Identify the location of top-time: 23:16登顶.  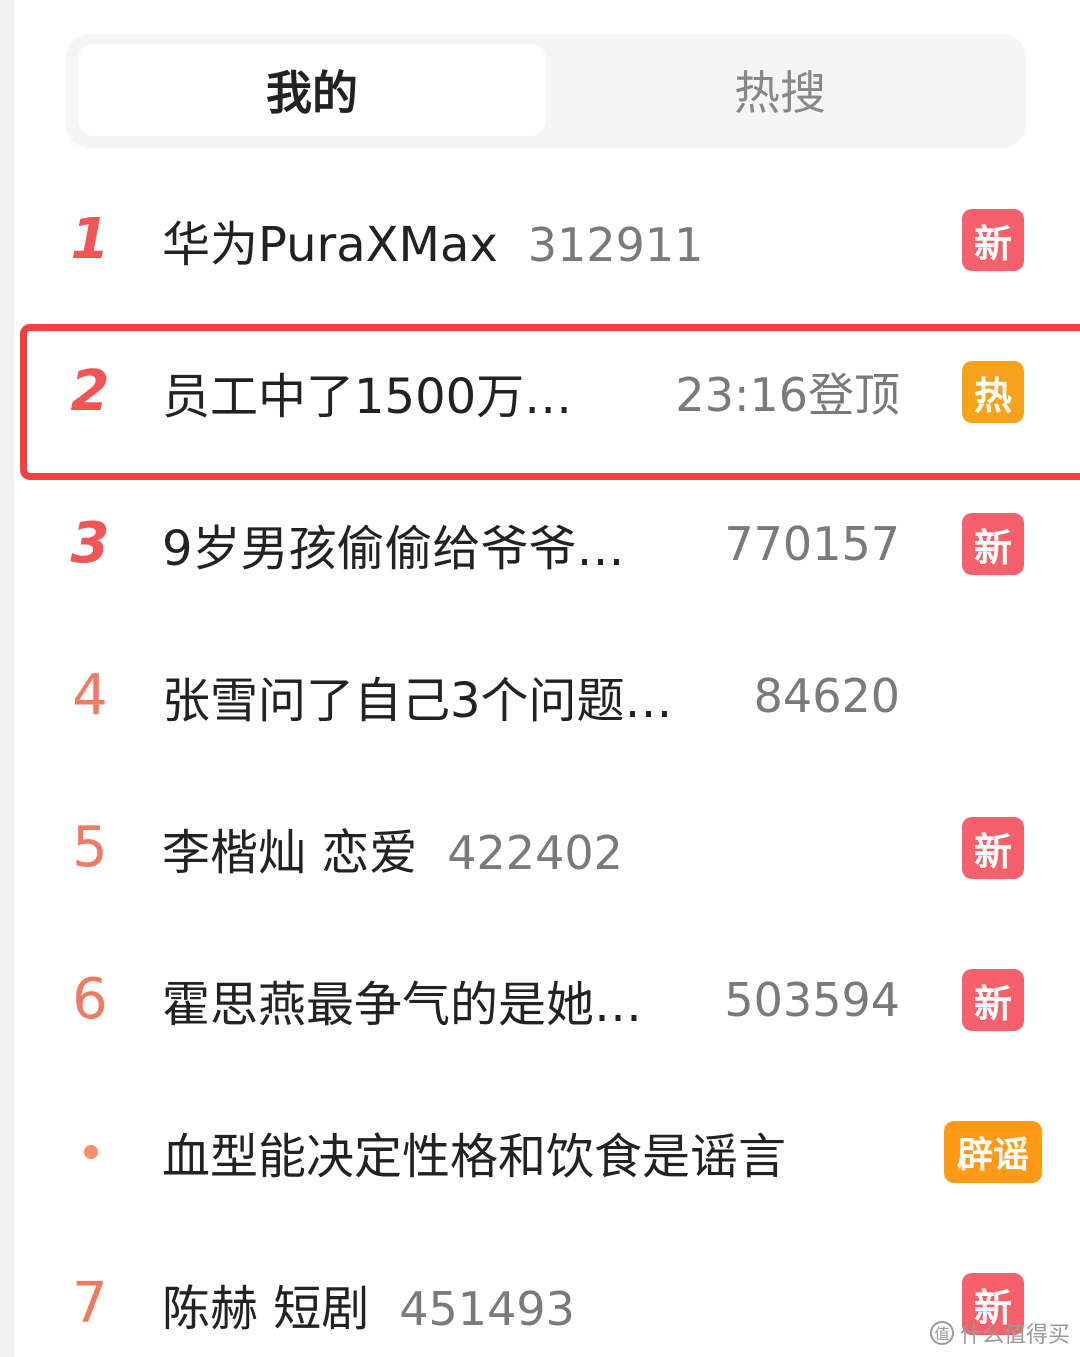
(787, 395).